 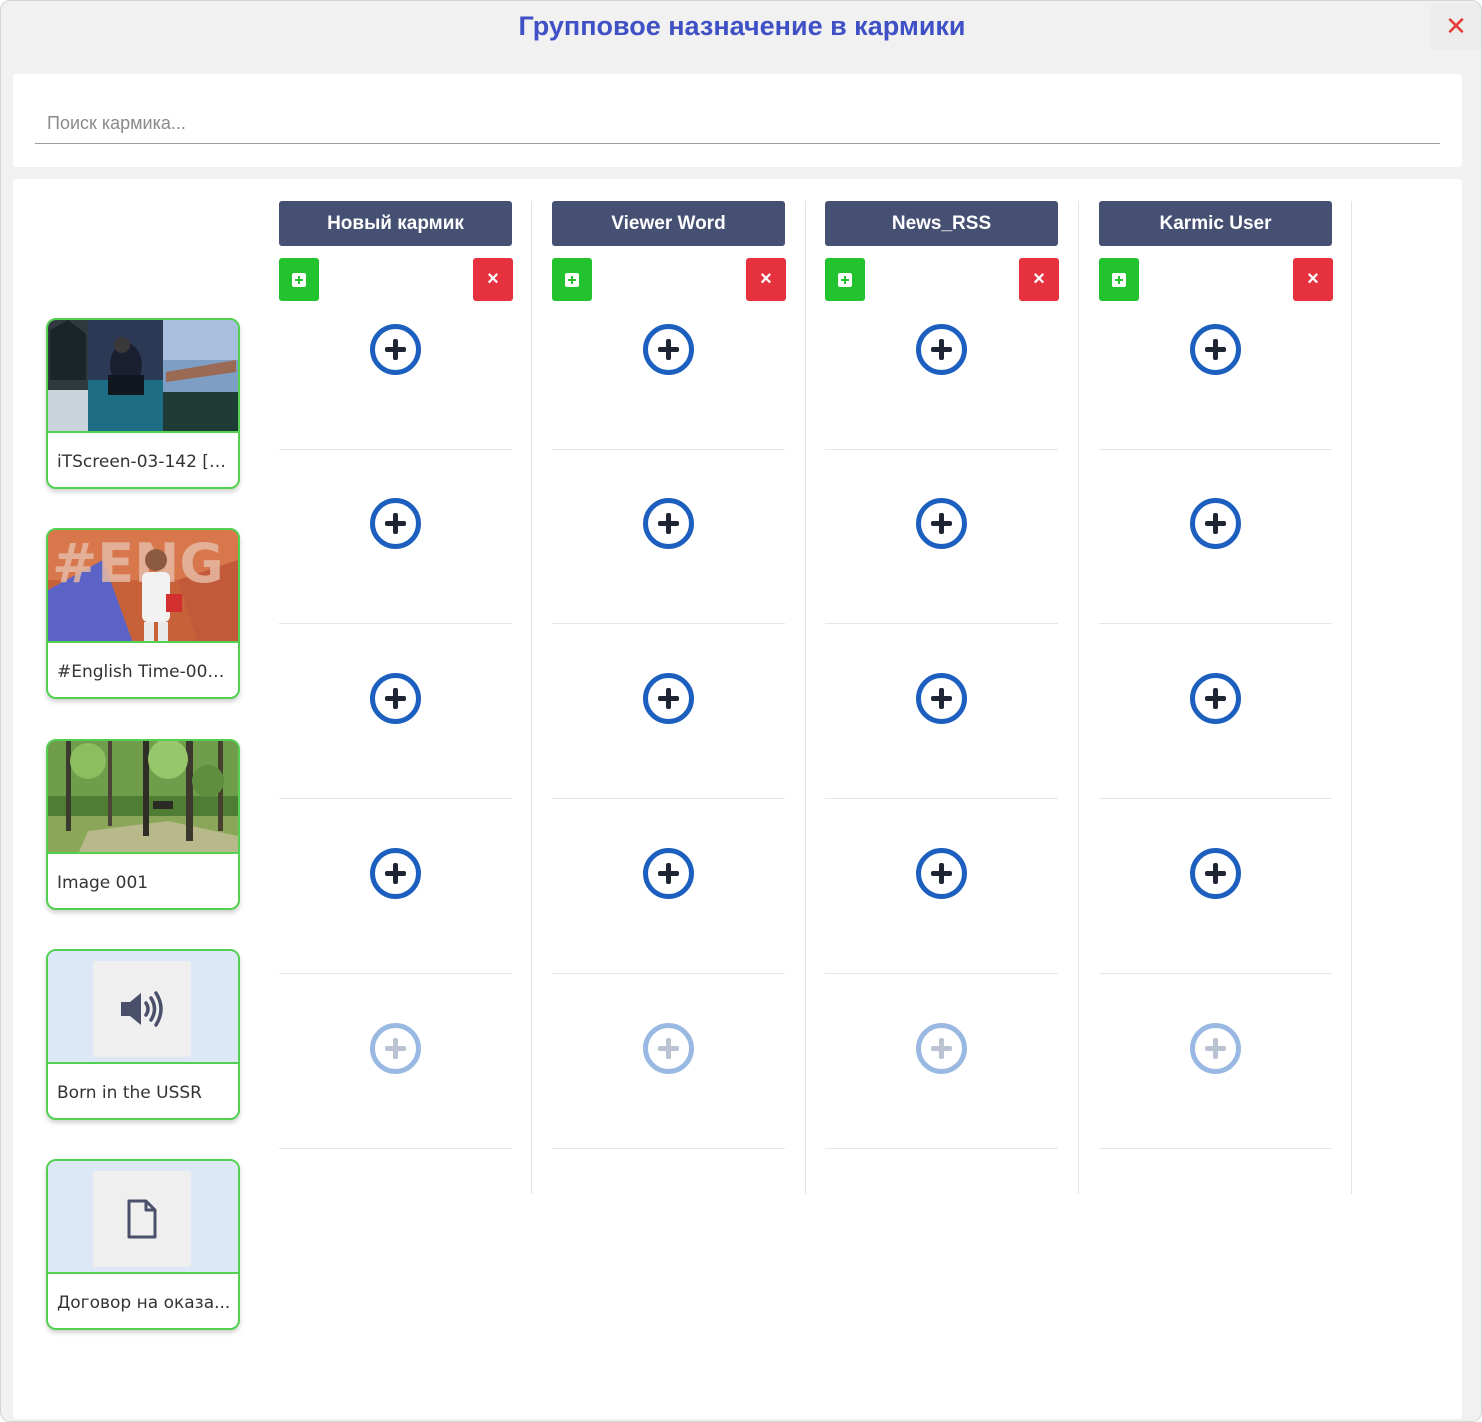 I want to click on document-thumbnail, so click(x=143, y=1217).